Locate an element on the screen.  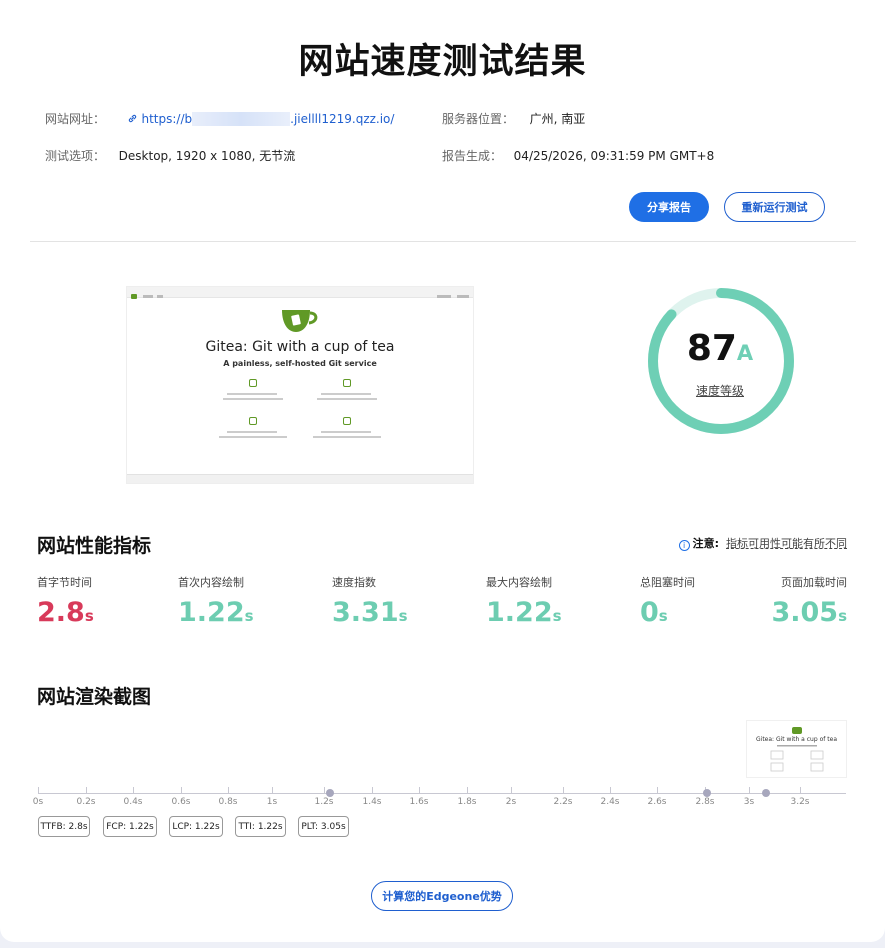
marker-chip-fcp: FCP: 1.22s is located at coordinates (130, 826).